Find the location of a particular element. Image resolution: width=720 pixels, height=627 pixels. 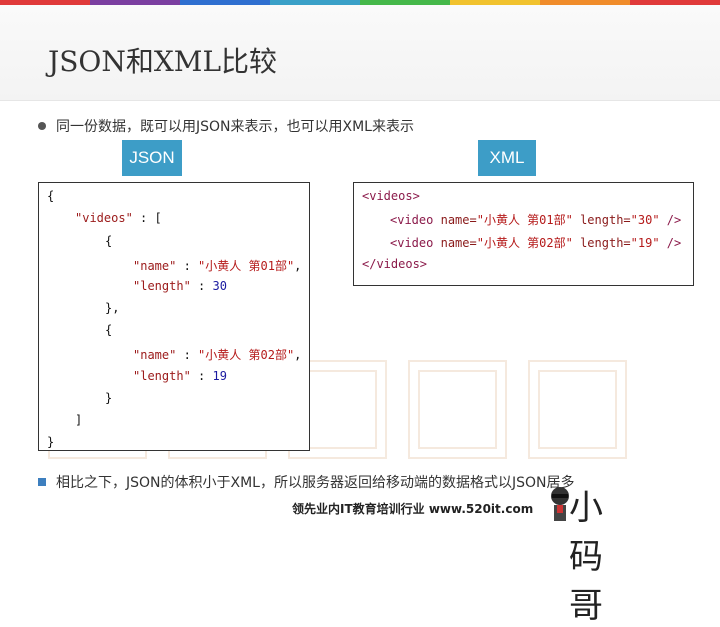

brand-logo: 小码哥 is located at coordinates (588, 555).